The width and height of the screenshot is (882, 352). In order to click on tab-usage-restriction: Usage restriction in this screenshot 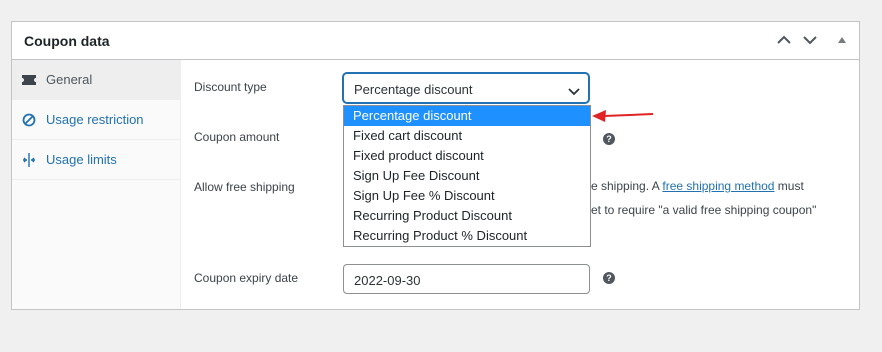, I will do `click(96, 120)`.